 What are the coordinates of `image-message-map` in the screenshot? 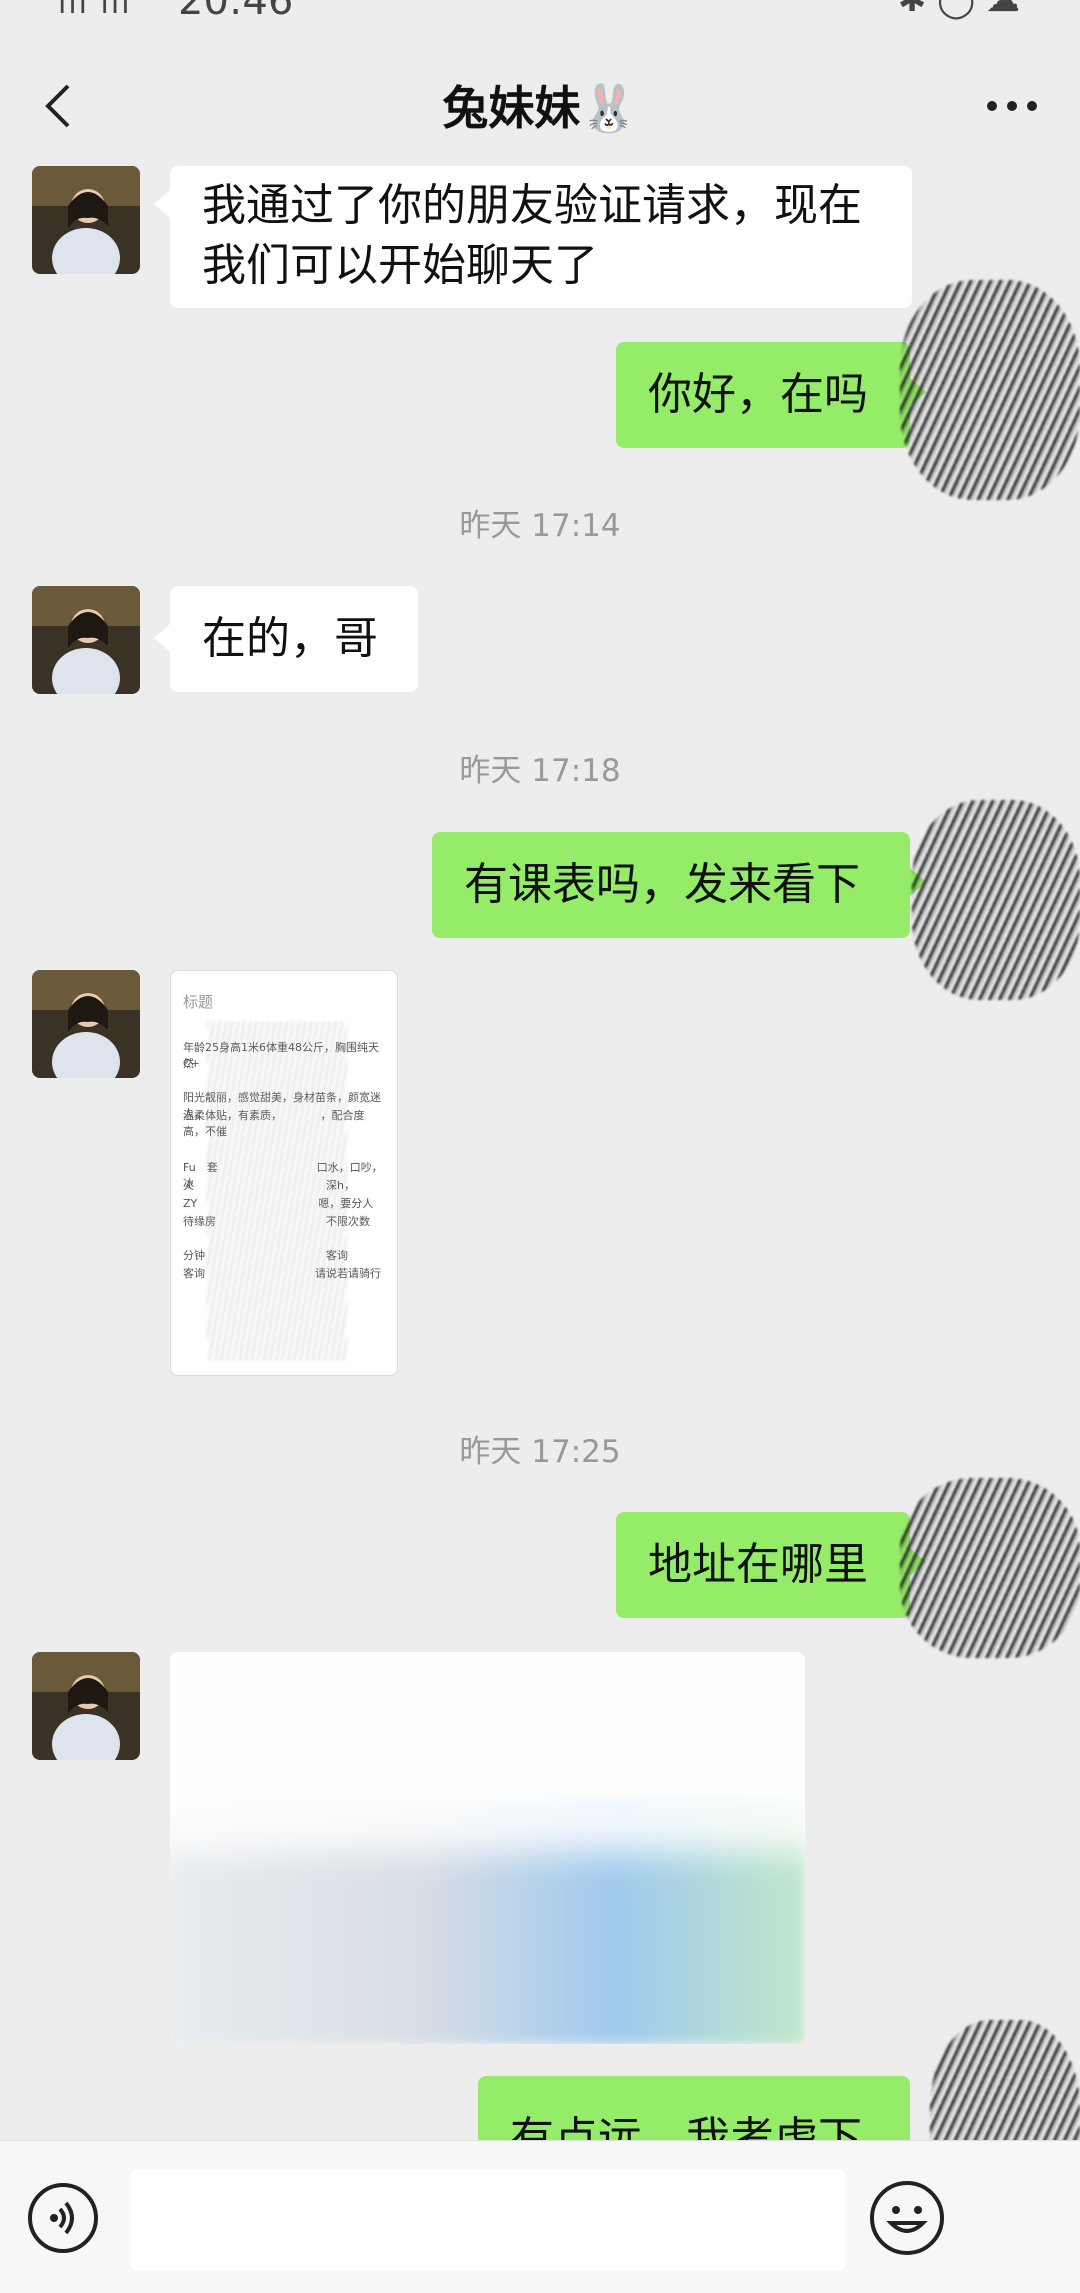 It's located at (487, 1848).